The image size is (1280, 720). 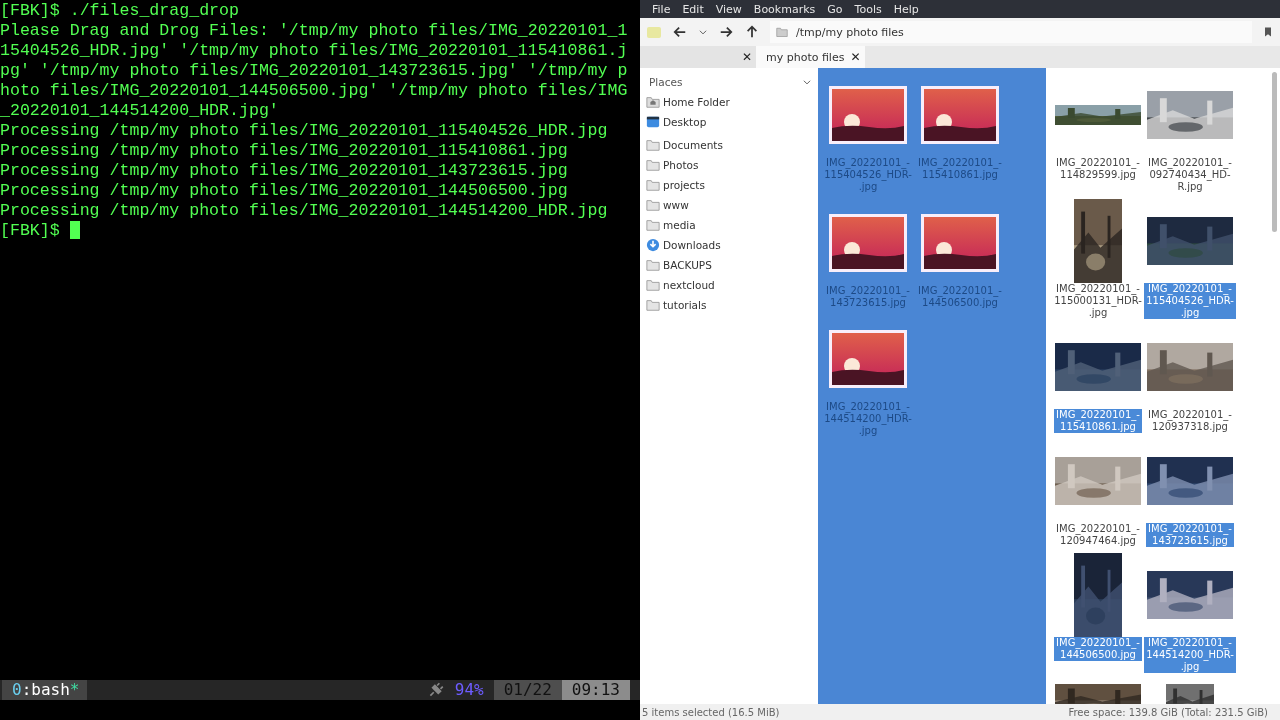 What do you see at coordinates (284, 191) in the screenshot?
I see `terminal-line: Processing /tmp/my photo files/IMG_20220101_144506500.jpg` at bounding box center [284, 191].